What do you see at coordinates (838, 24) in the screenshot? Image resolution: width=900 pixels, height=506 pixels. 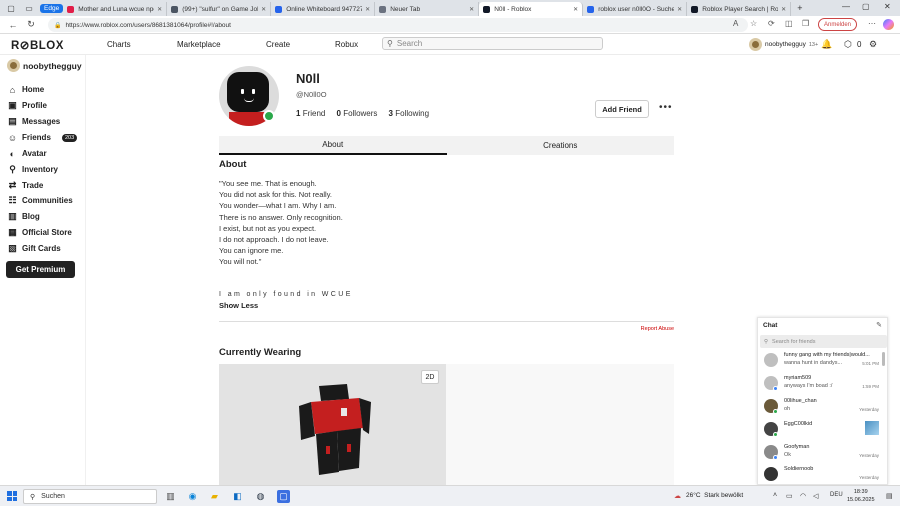 I see `signin-button: Anmelden` at bounding box center [838, 24].